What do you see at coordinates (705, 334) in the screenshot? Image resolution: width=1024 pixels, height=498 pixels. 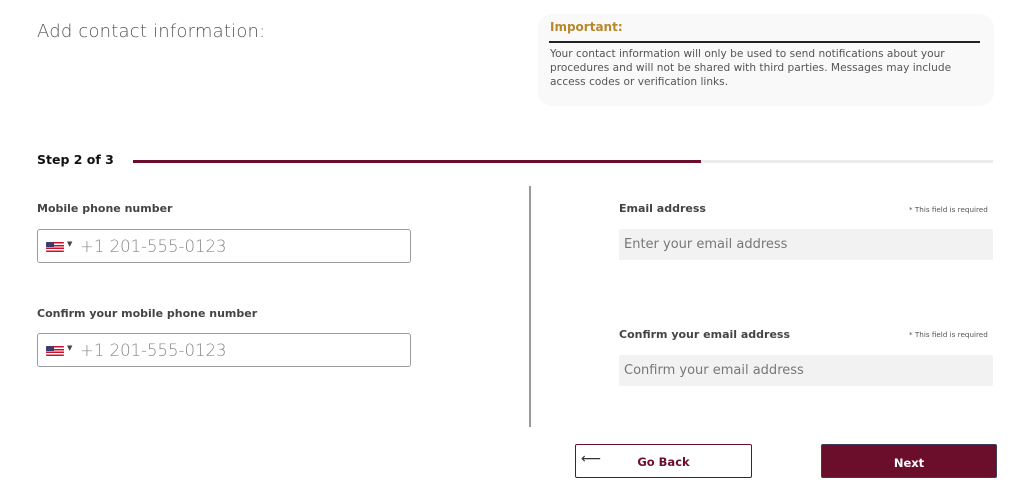 I see `confirm-email-label: Confirm your email address` at bounding box center [705, 334].